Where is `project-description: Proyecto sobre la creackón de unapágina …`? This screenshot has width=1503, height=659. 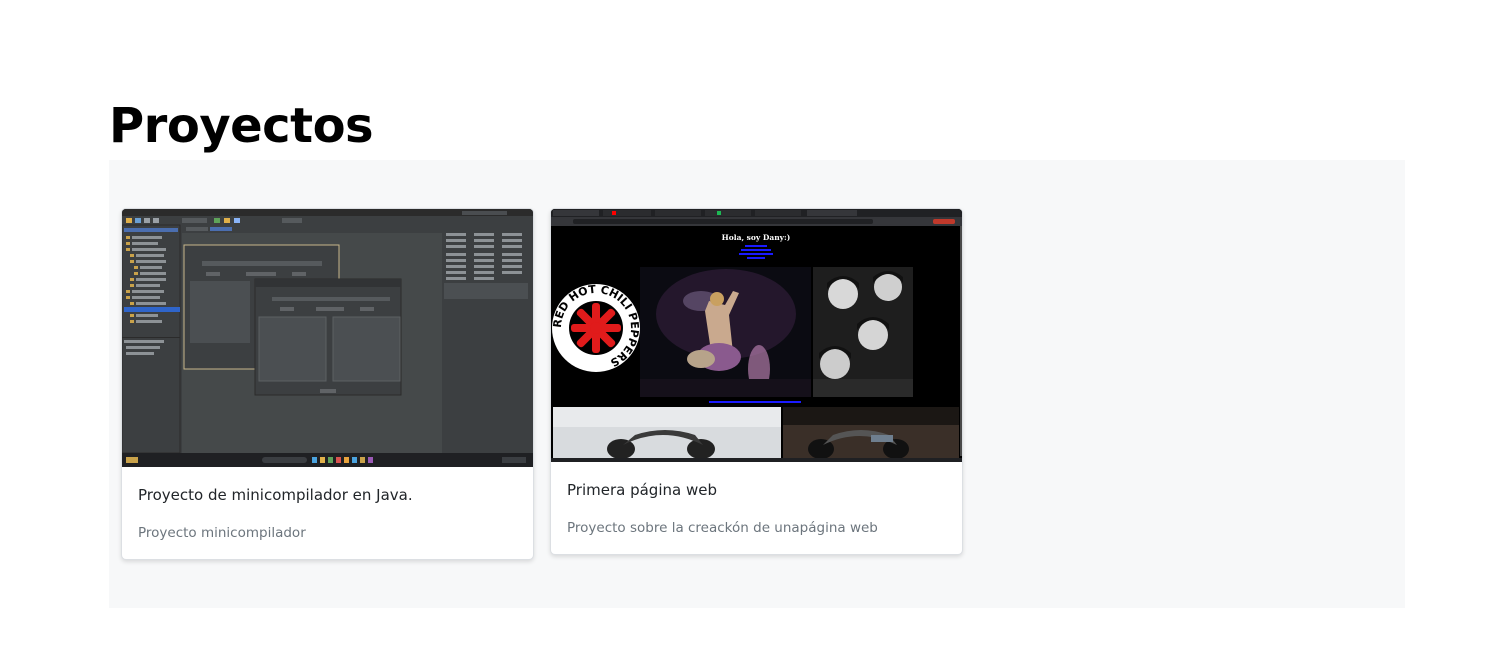 project-description: Proyecto sobre la creackón de unapágina … is located at coordinates (722, 528).